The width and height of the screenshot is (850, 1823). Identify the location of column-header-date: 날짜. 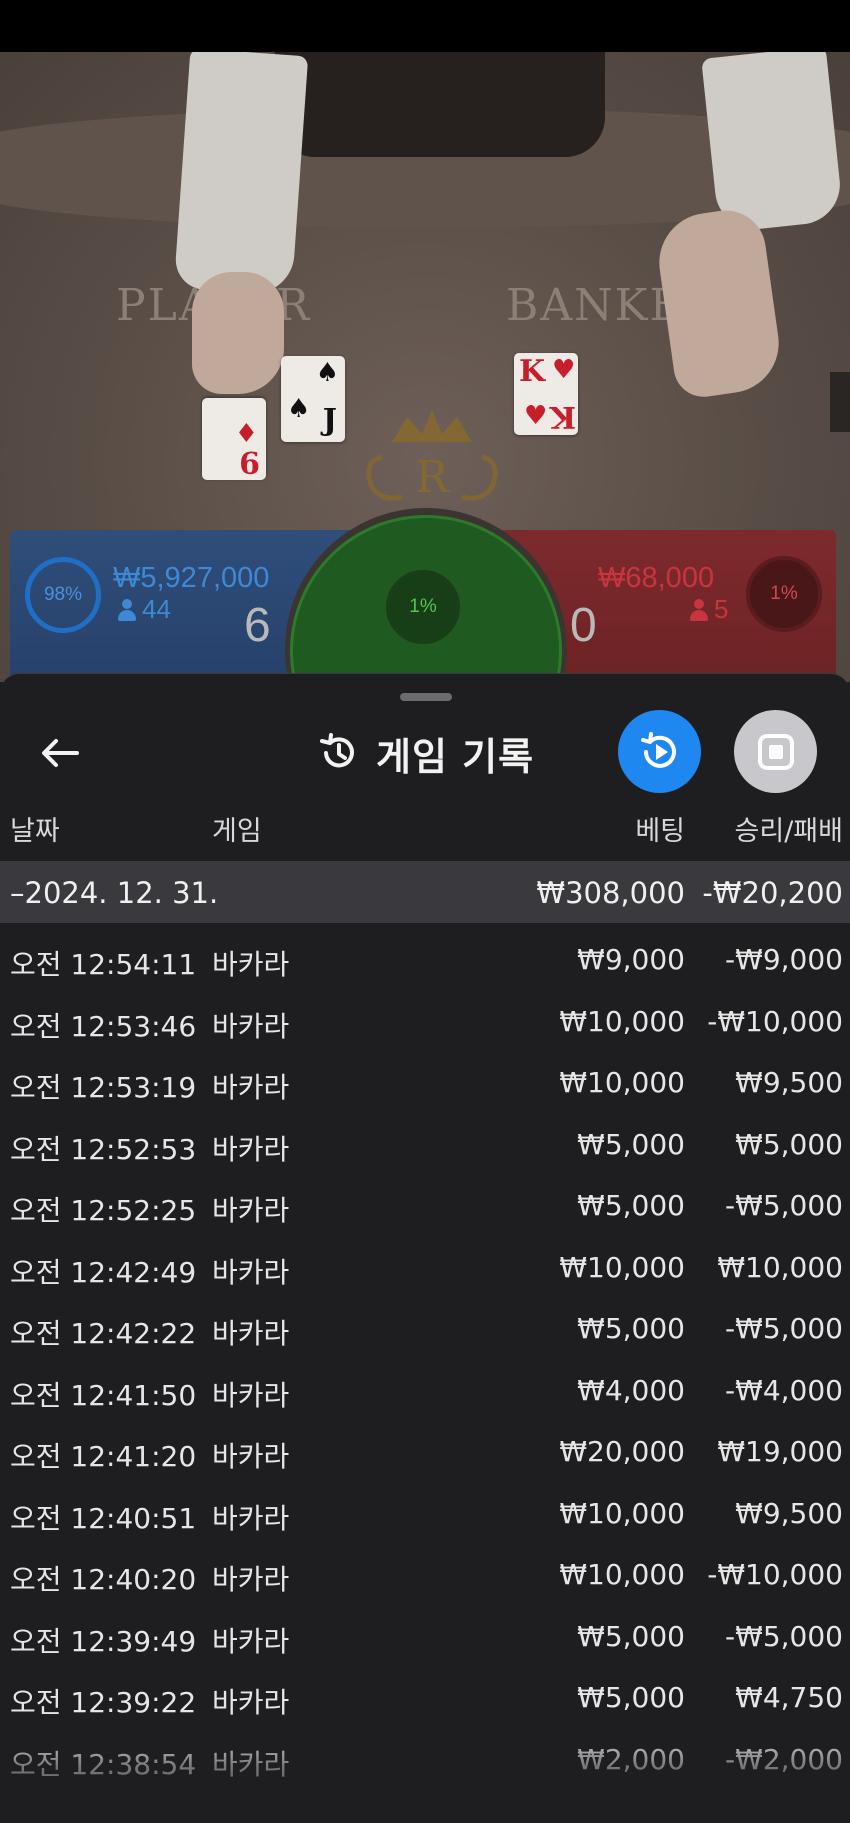
(35, 828).